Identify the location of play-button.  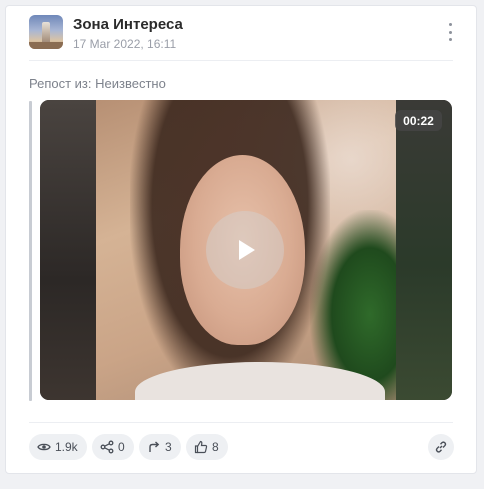
(245, 250).